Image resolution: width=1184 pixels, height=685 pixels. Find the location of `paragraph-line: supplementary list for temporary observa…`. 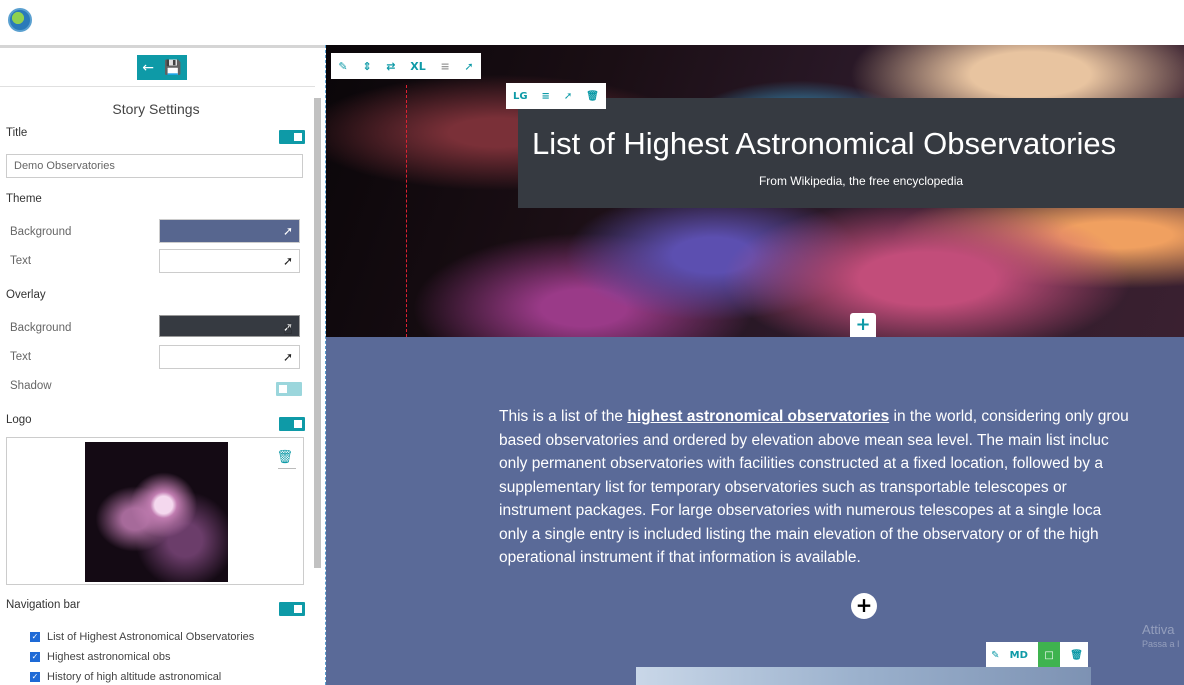

paragraph-line: supplementary list for temporary observa… is located at coordinates (783, 487).